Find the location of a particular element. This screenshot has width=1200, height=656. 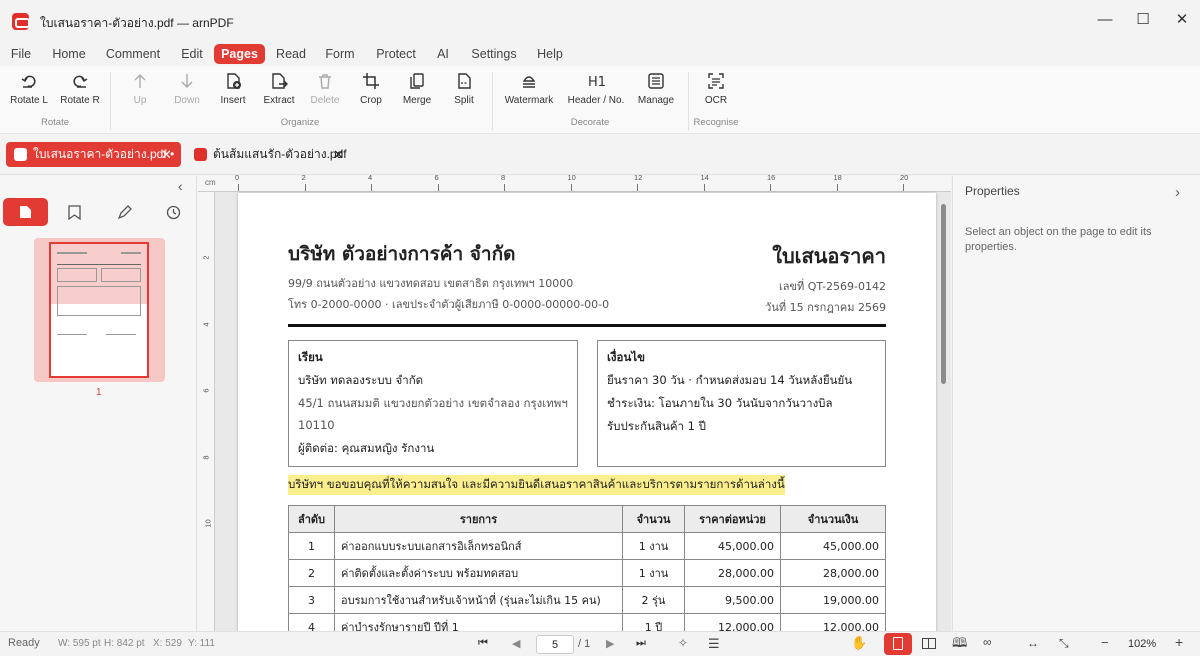

title-bar: ใบเสนอราคา-ตัวอย่าง.pdf — arnPDF — ☐ ✕ is located at coordinates (600, 21).